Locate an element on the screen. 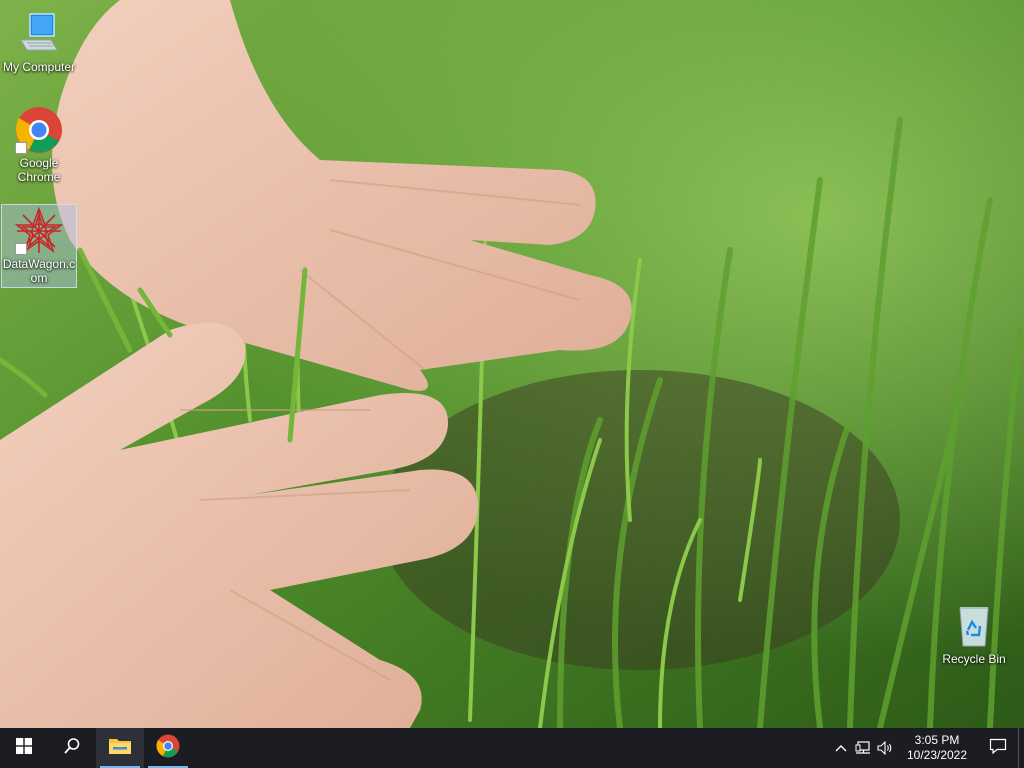  action-center-button is located at coordinates (998, 748).